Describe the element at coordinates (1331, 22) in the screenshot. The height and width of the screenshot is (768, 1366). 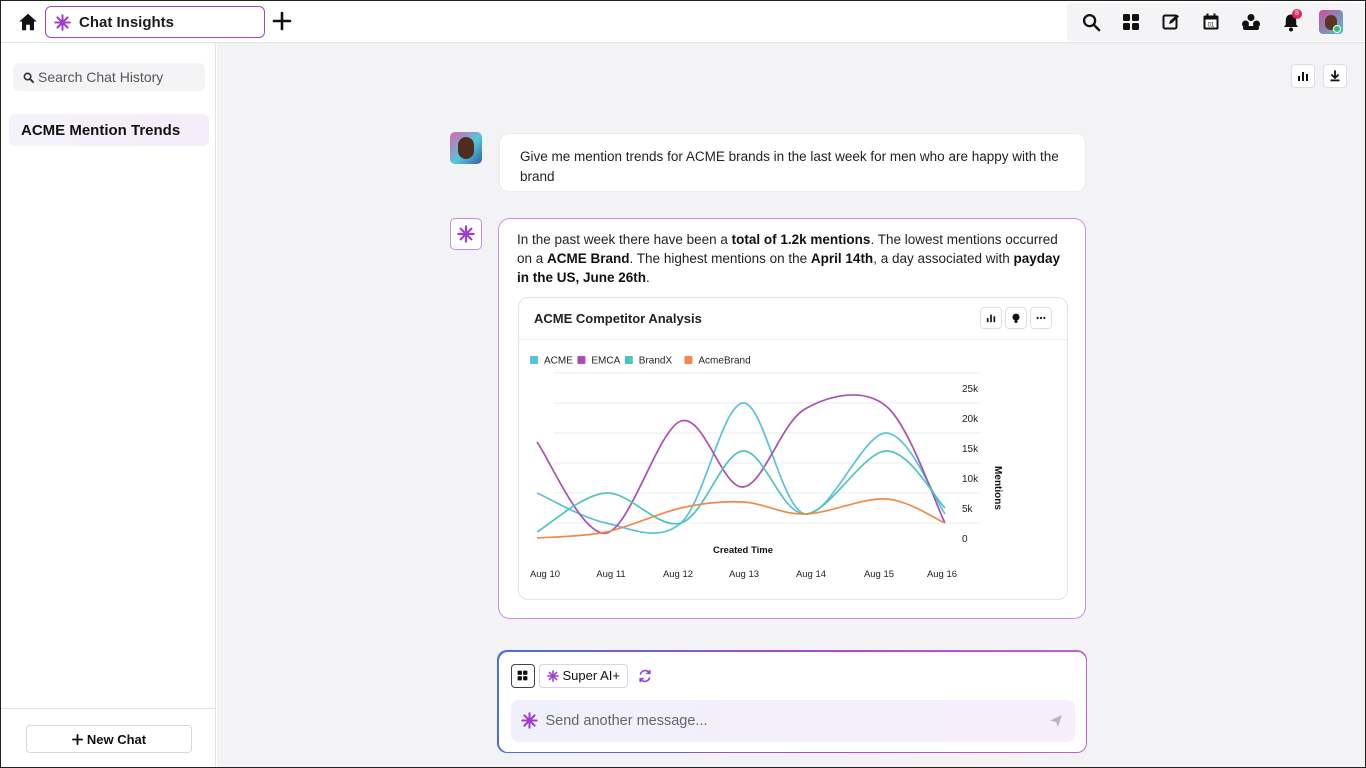
I see `profile-button` at that location.